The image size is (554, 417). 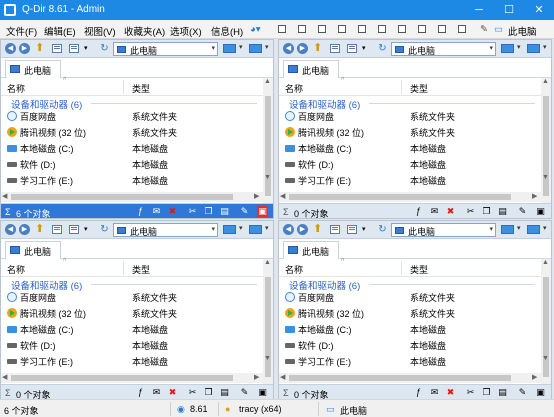 What do you see at coordinates (227, 31) in the screenshot?
I see `menu-info: 信息(H)` at bounding box center [227, 31].